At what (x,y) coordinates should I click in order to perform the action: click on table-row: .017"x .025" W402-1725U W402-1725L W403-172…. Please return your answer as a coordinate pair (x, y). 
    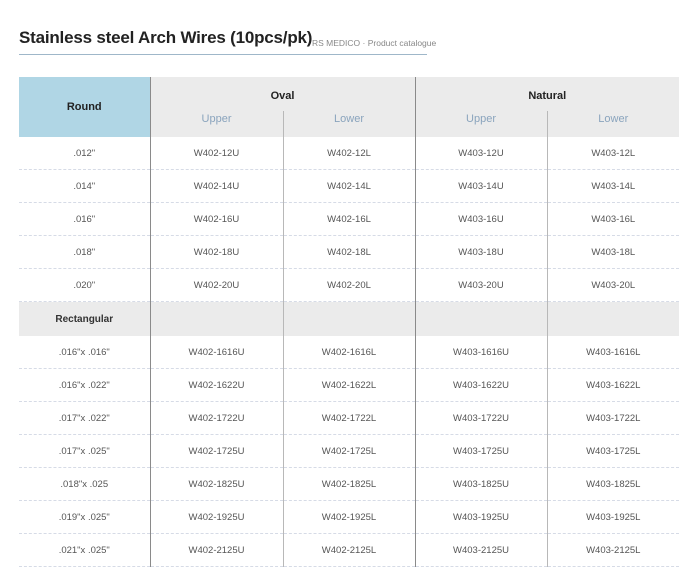
    Looking at the image, I should click on (349, 451).